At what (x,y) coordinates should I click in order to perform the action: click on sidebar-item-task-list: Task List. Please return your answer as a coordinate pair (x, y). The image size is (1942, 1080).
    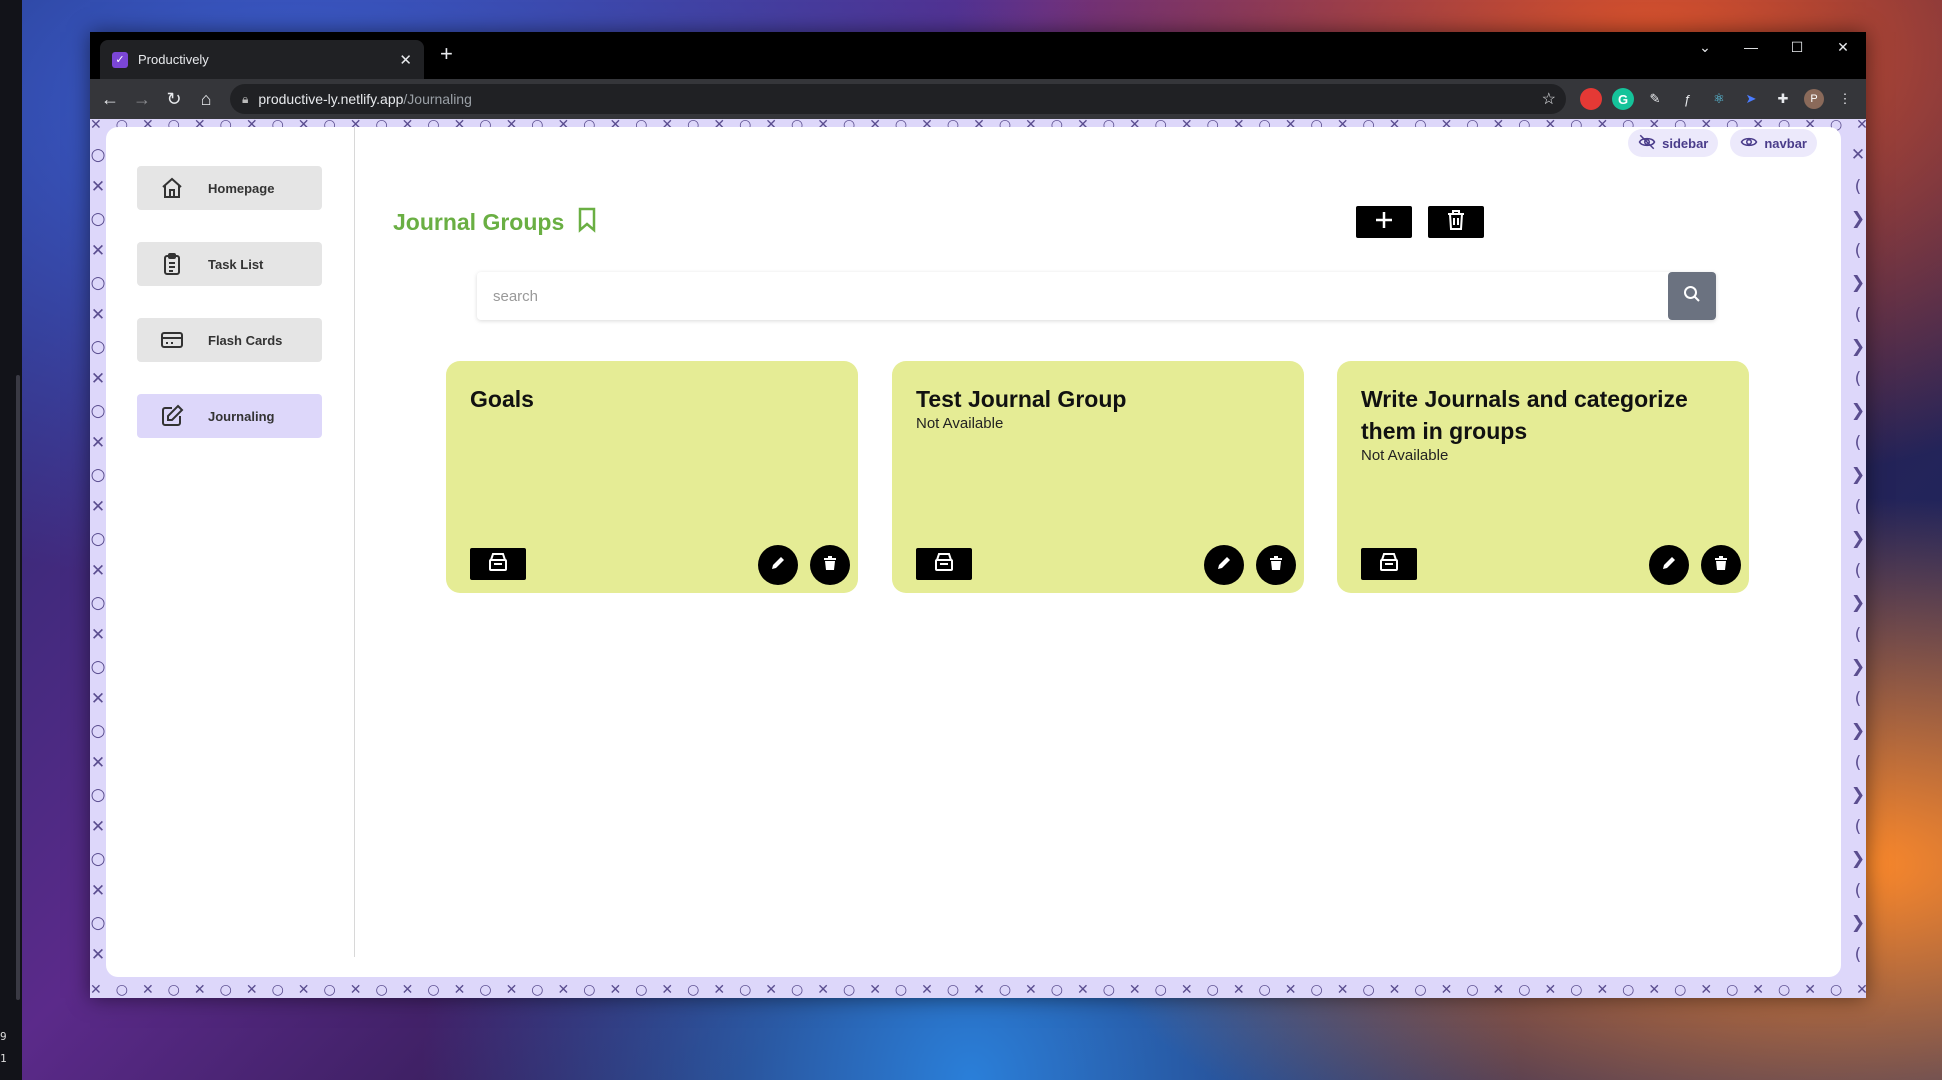
    Looking at the image, I should click on (229, 264).